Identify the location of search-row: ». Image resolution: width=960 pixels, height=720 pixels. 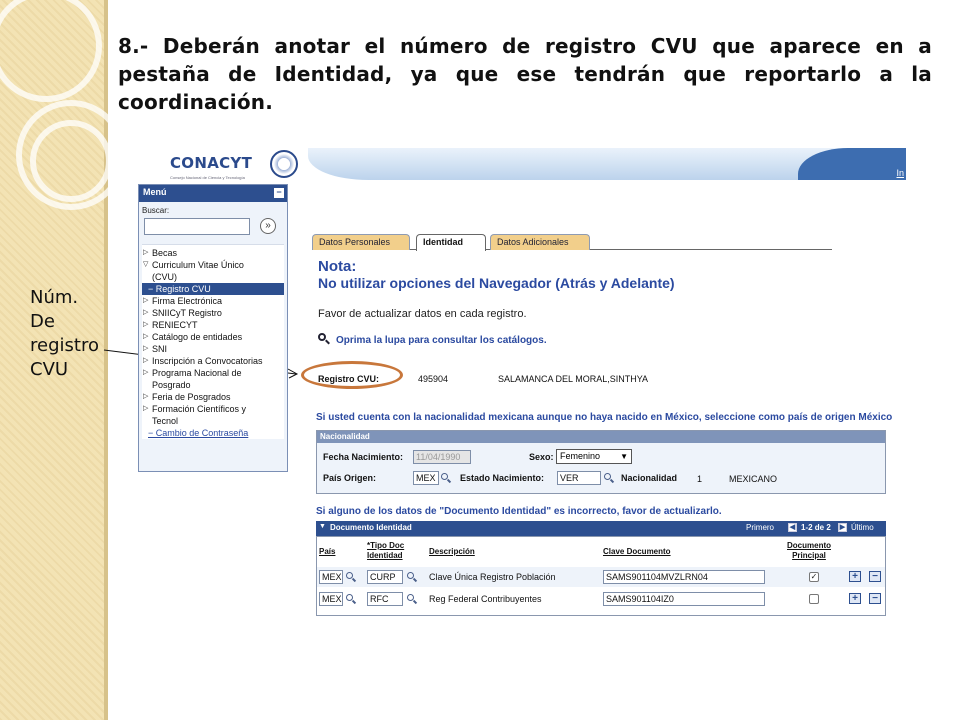
(213, 227).